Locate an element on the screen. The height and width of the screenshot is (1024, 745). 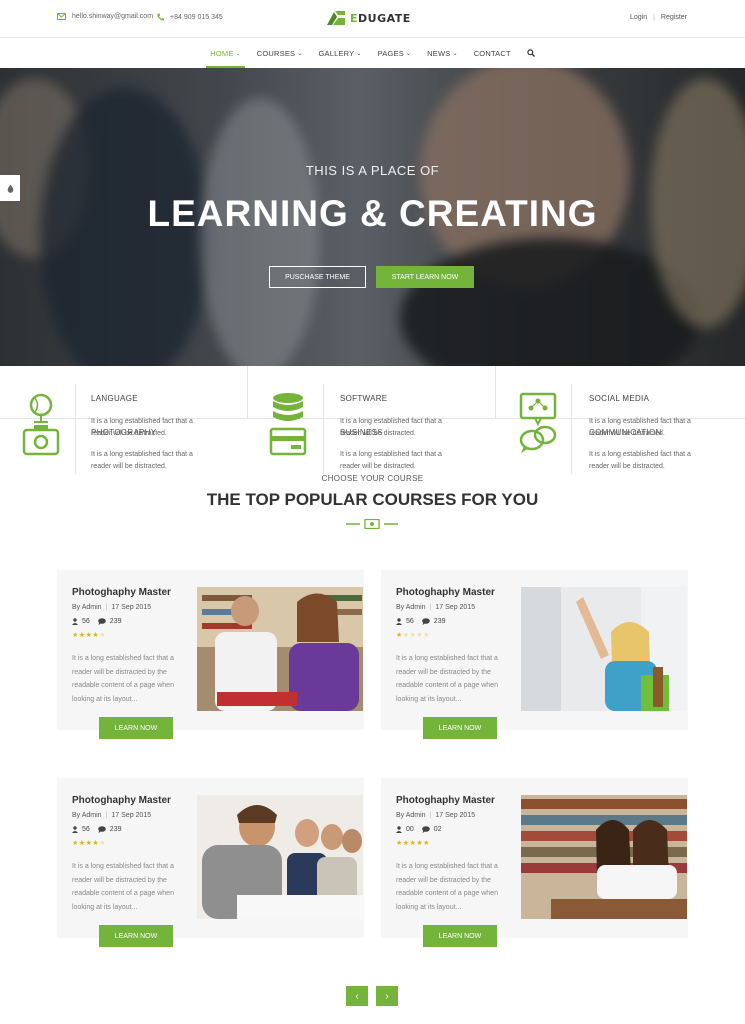
database-card-icon is located at coordinates (288, 424).